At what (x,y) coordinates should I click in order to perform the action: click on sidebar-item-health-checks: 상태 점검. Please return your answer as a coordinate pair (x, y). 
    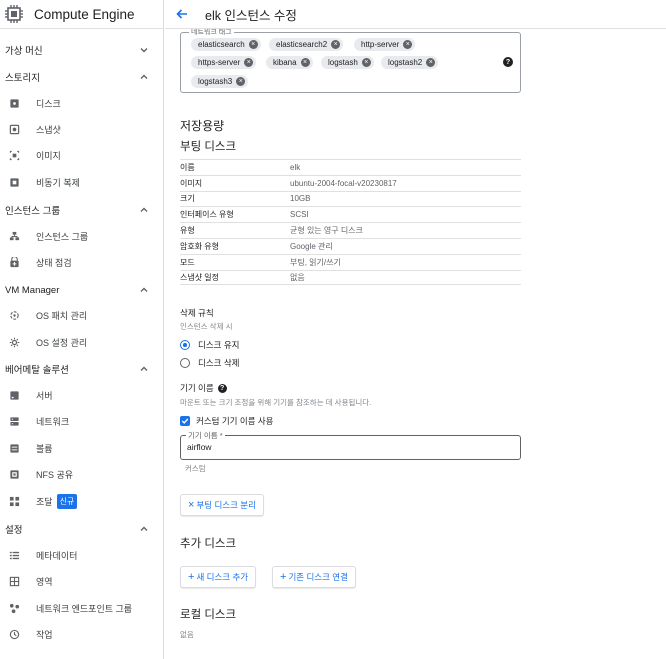
    Looking at the image, I should click on (81, 262).